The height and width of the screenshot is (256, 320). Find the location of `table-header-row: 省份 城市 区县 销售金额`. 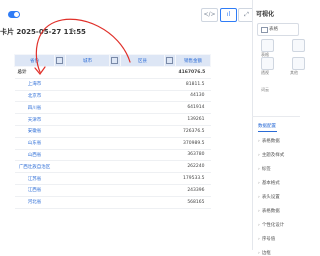

table-header-row: 省份 城市 区县 销售金额 is located at coordinates (112, 60).